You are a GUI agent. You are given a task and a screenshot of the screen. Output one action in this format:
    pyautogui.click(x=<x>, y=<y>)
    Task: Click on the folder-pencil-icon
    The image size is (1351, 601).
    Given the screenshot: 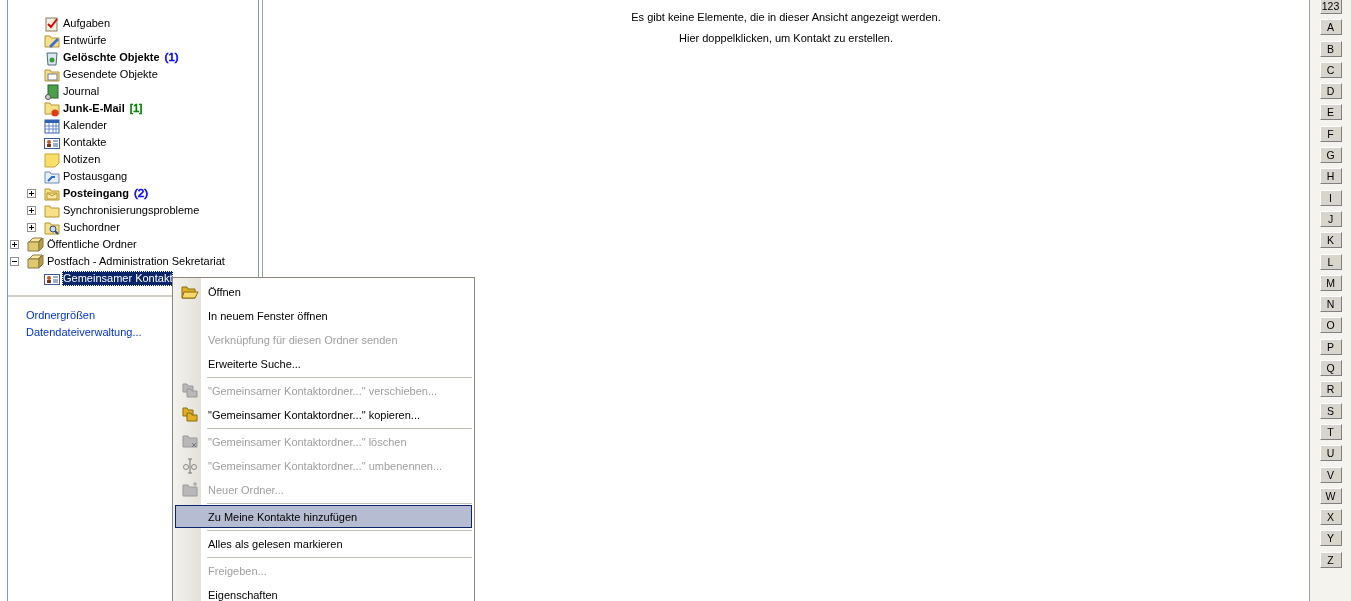 What is the action you would take?
    pyautogui.click(x=52, y=40)
    